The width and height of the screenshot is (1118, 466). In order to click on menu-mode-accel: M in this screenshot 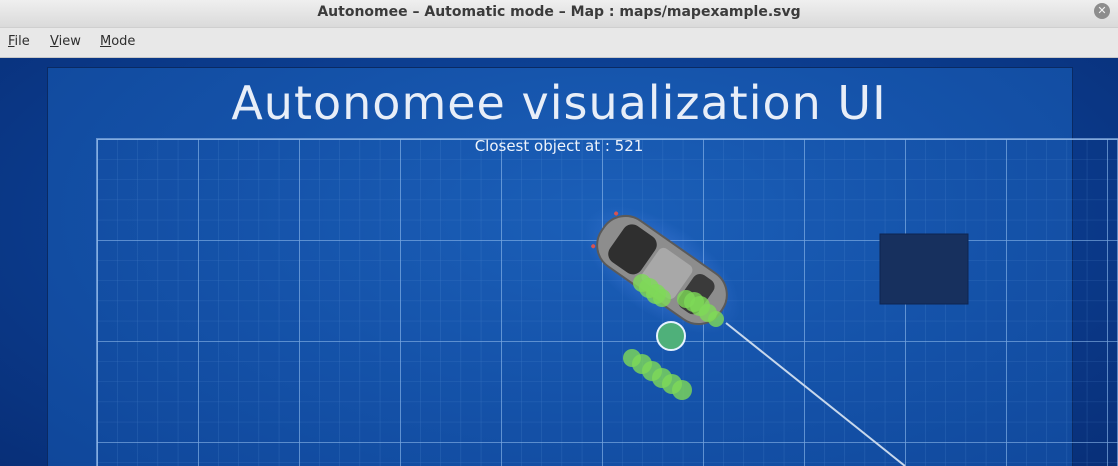, I will do `click(106, 41)`.